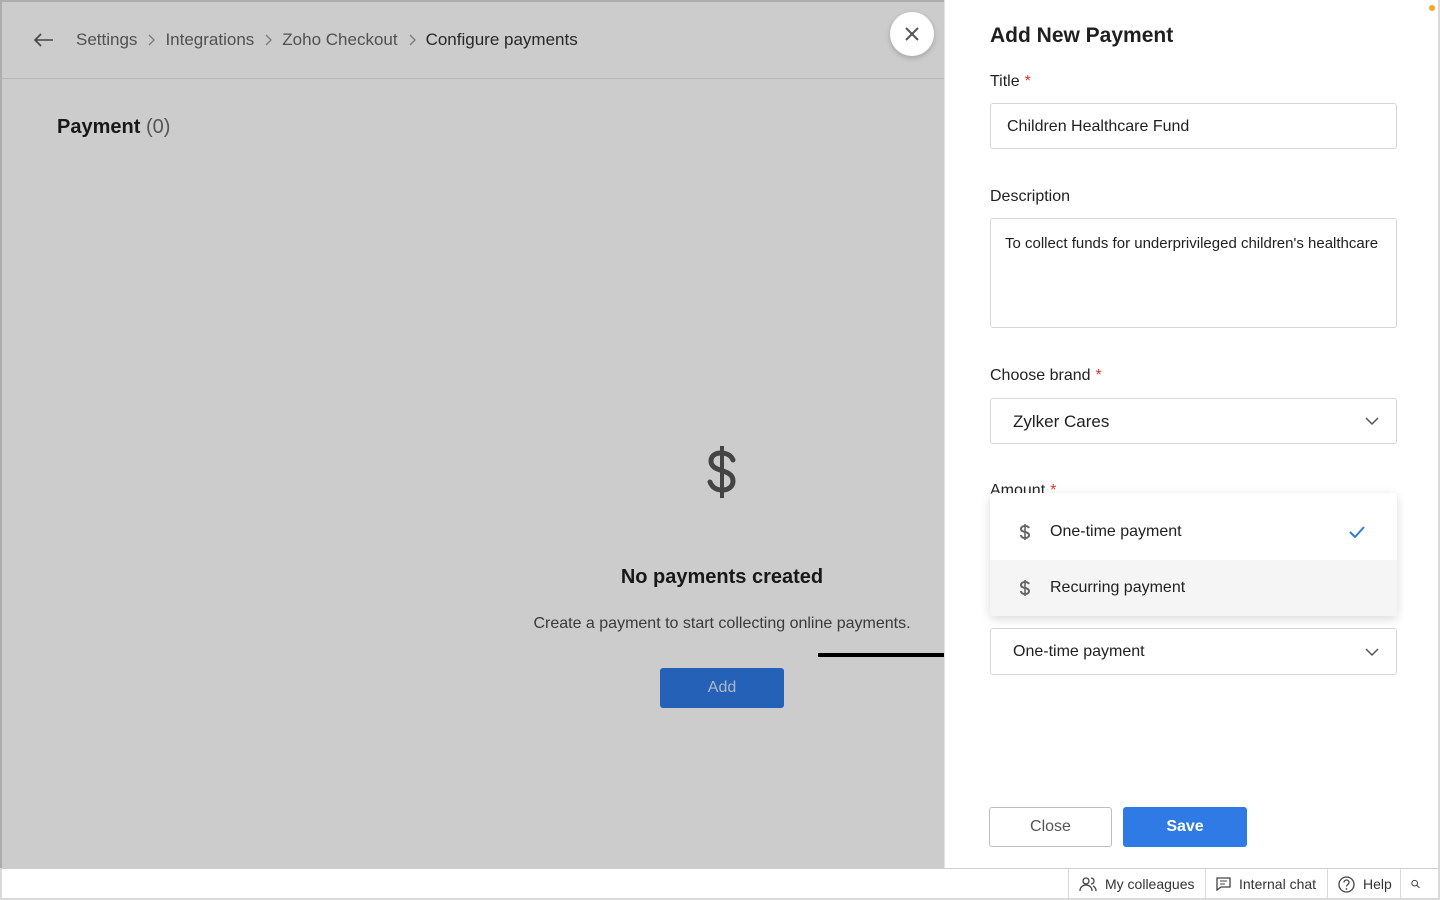  Describe the element at coordinates (720, 884) in the screenshot. I see `bottom-bar: My colleagues Internal chat Help` at that location.